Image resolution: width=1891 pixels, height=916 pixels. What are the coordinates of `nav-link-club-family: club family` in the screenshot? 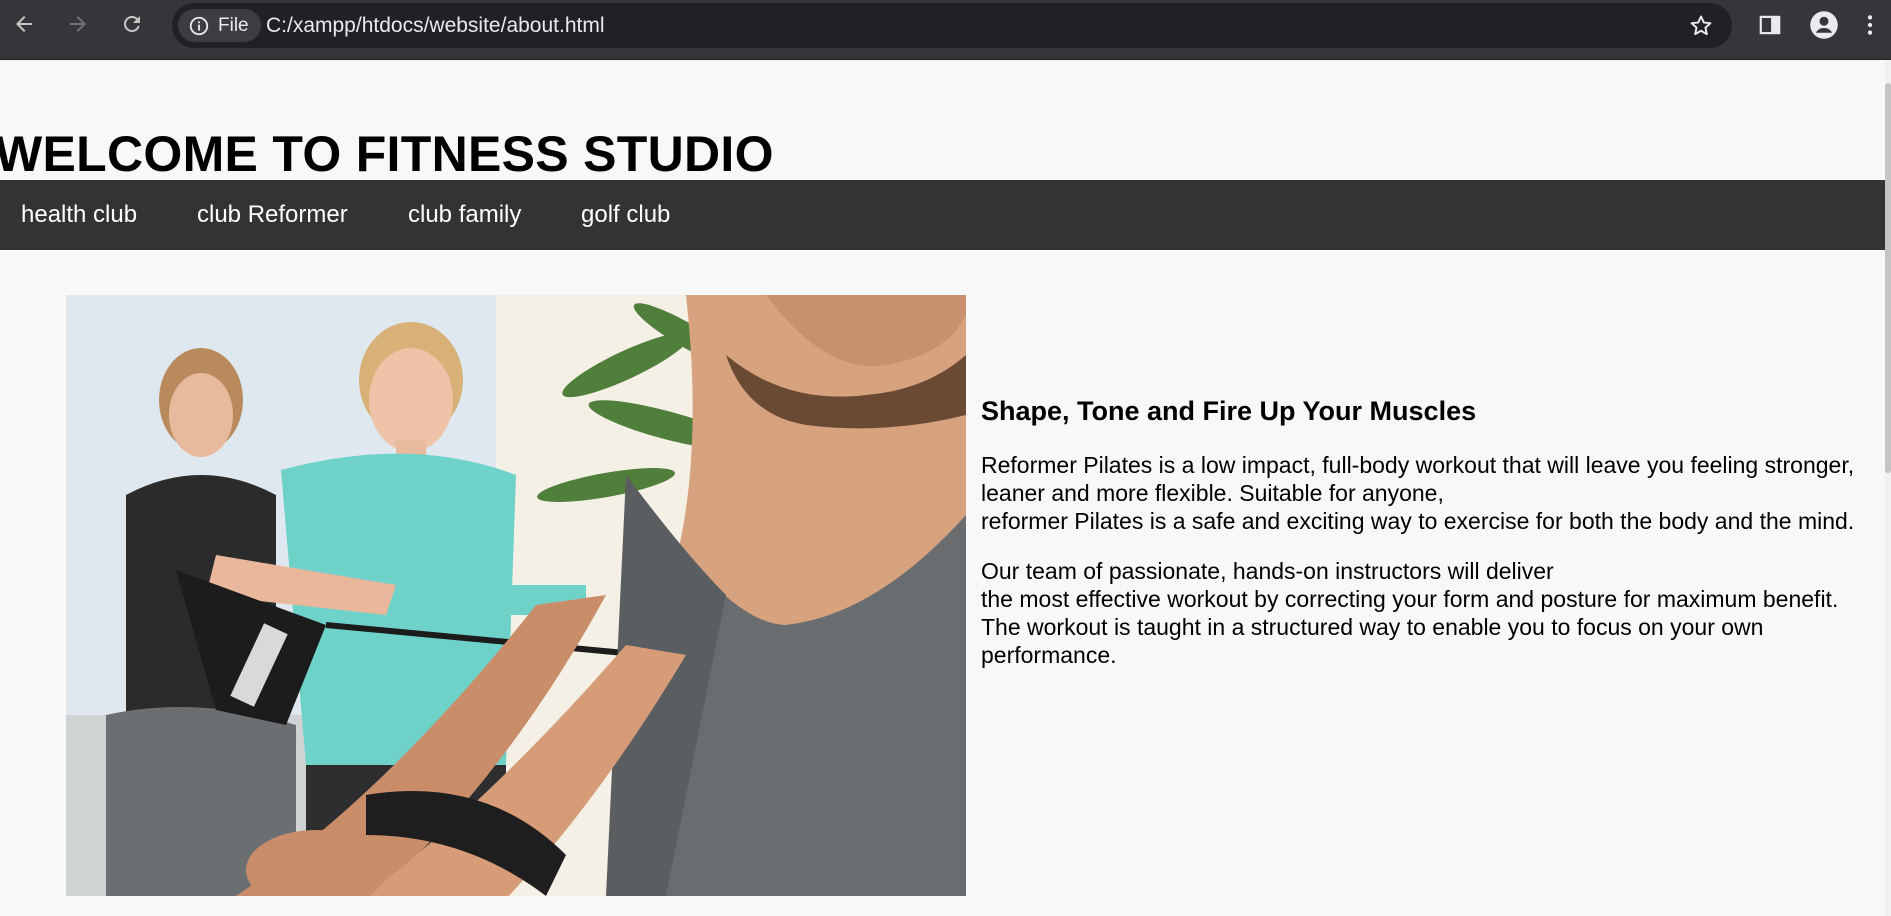 It's located at (464, 215).